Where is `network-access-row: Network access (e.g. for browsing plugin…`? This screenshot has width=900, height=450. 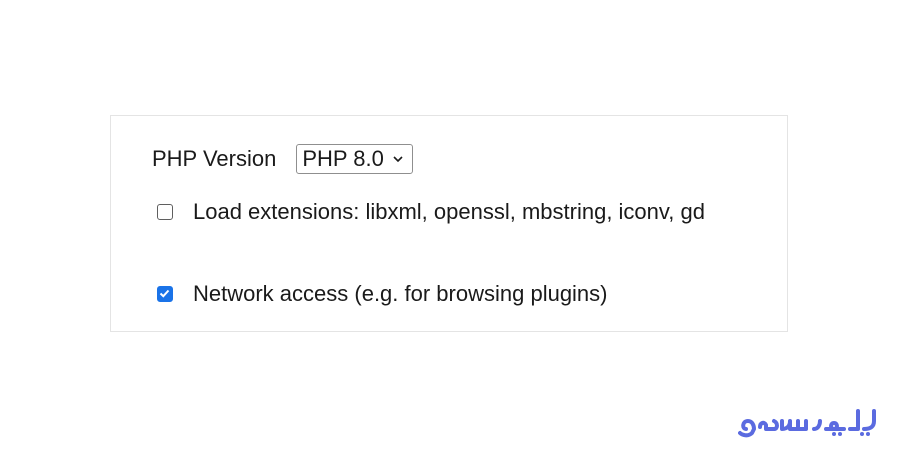 network-access-row: Network access (e.g. for browsing plugin… is located at coordinates (452, 293).